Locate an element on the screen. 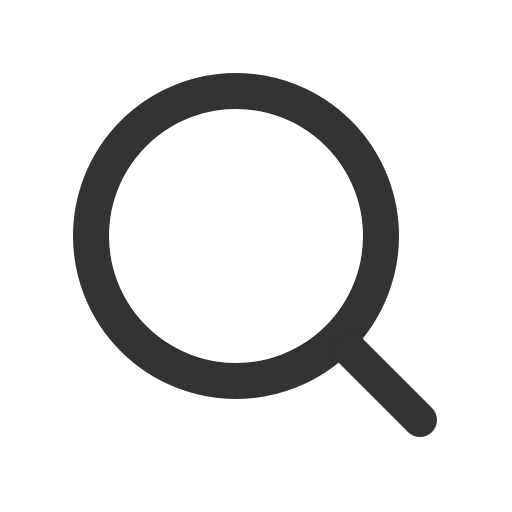  search-icon-handle is located at coordinates (385, 385).